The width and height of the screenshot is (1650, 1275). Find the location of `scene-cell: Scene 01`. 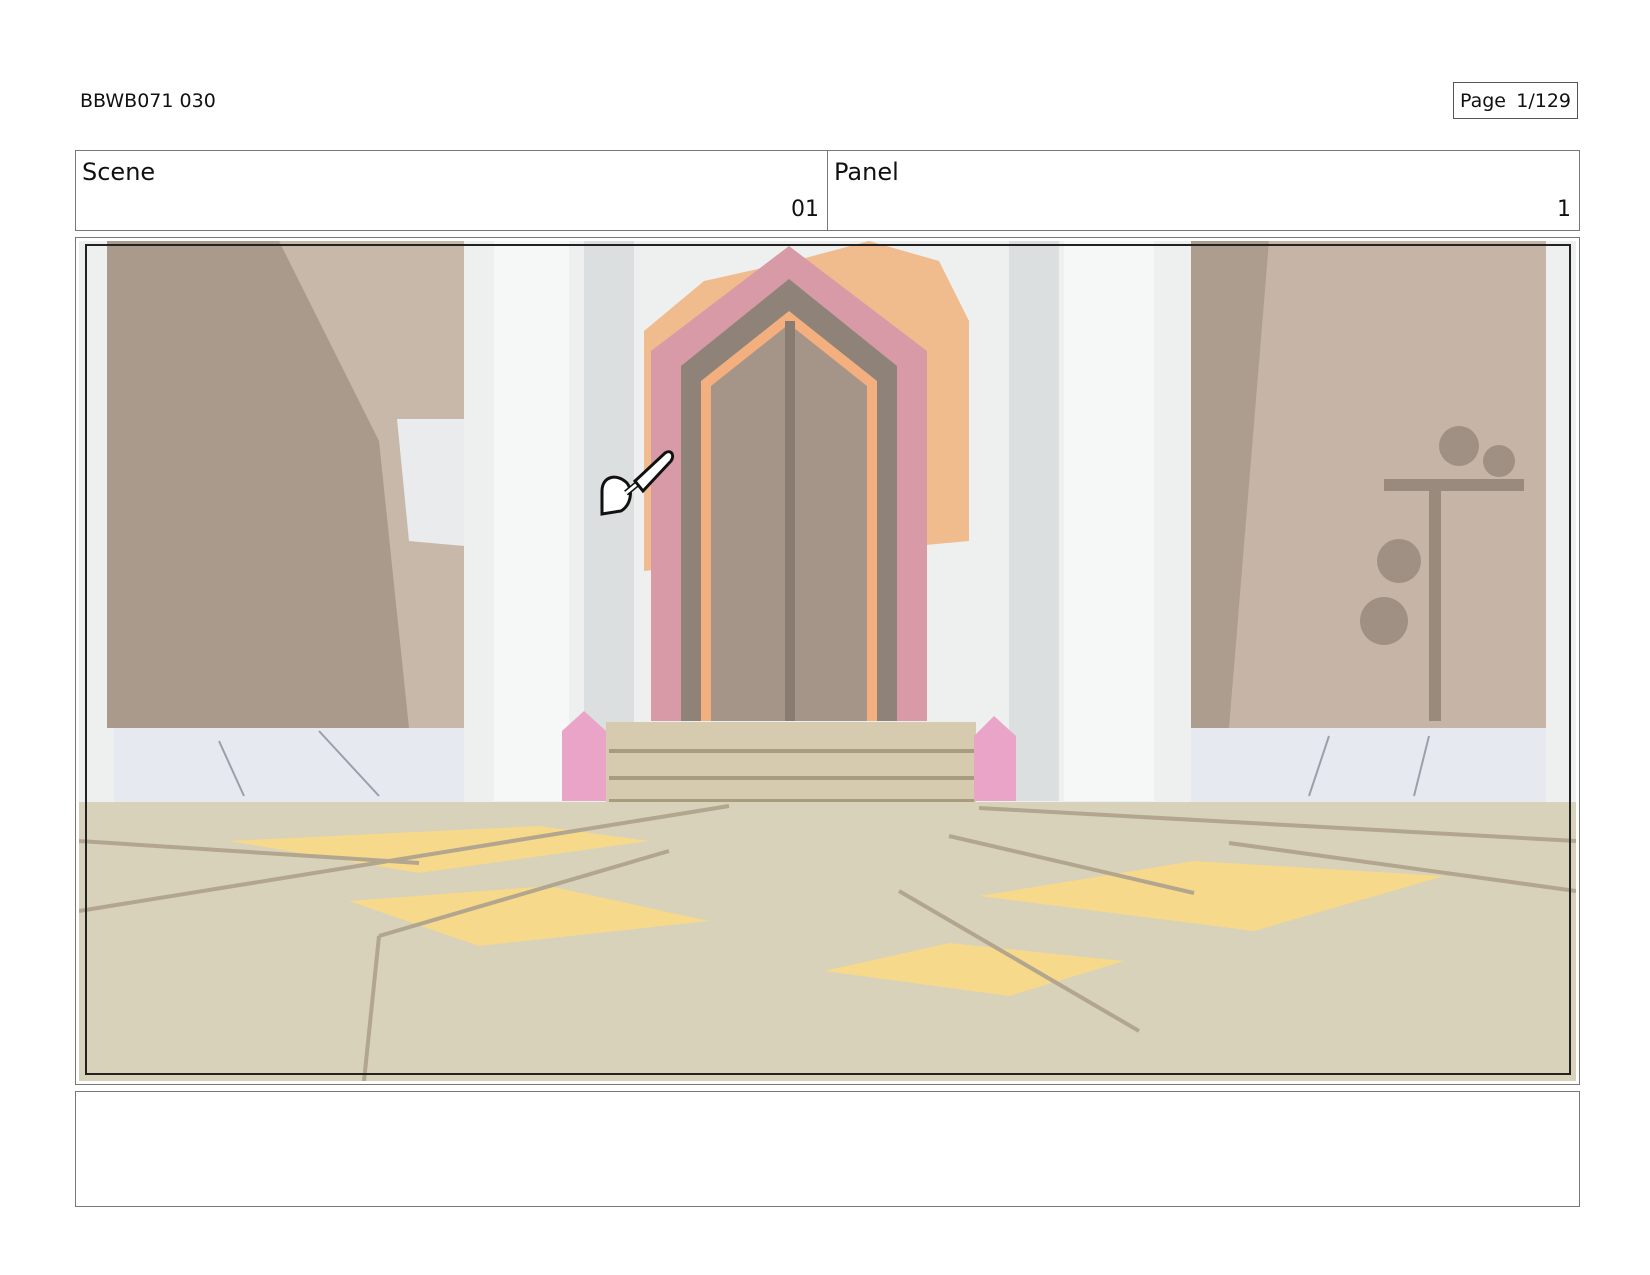

scene-cell: Scene 01 is located at coordinates (451, 190).